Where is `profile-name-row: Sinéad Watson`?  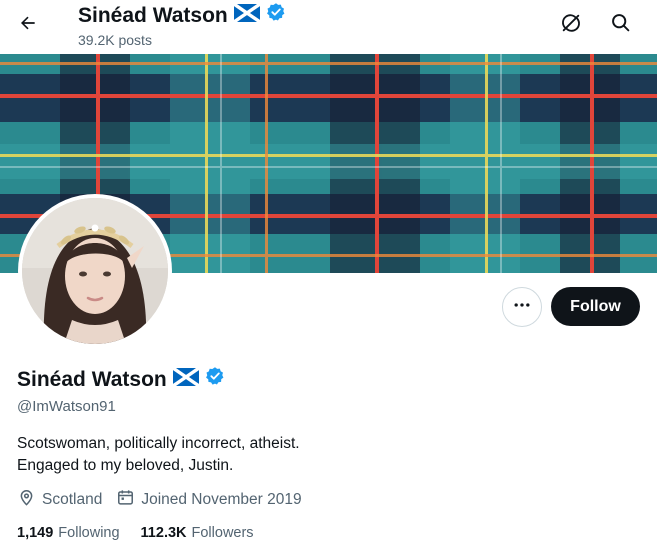 profile-name-row: Sinéad Watson is located at coordinates (121, 380).